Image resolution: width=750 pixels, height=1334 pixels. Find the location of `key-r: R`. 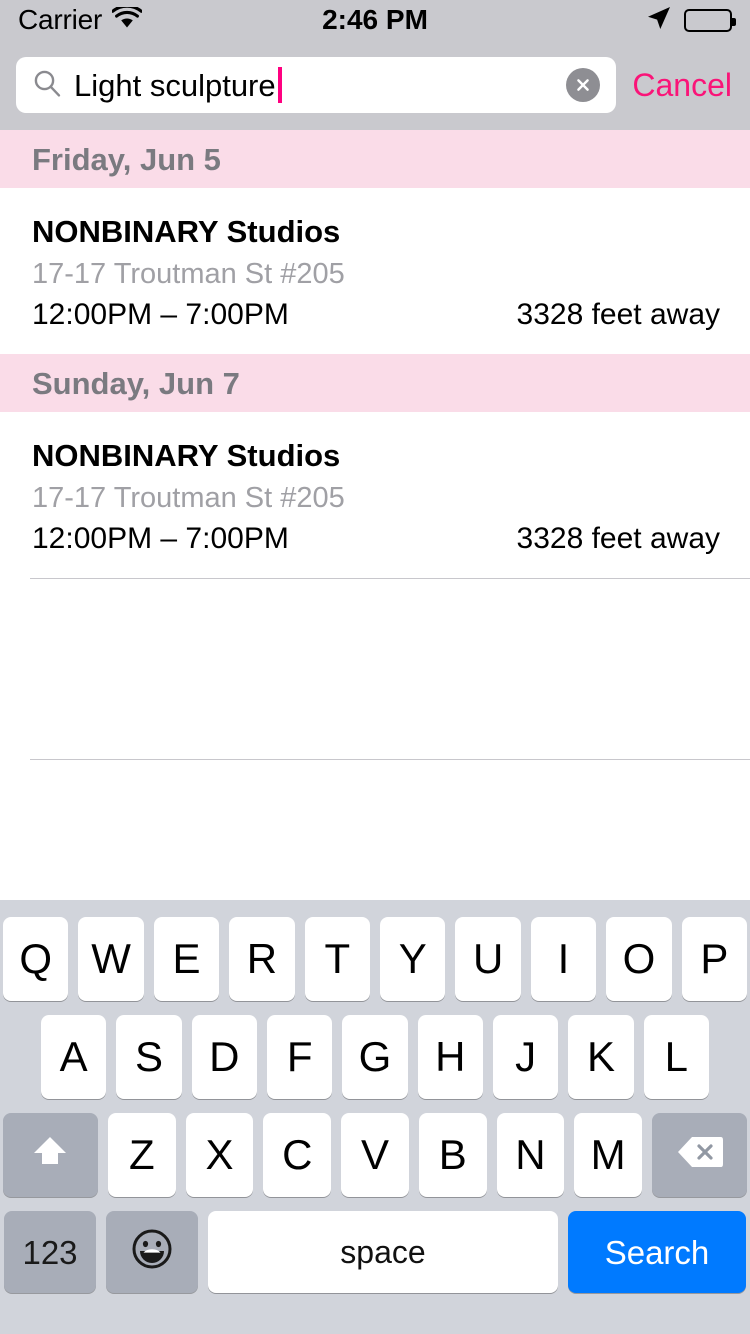

key-r: R is located at coordinates (262, 959).